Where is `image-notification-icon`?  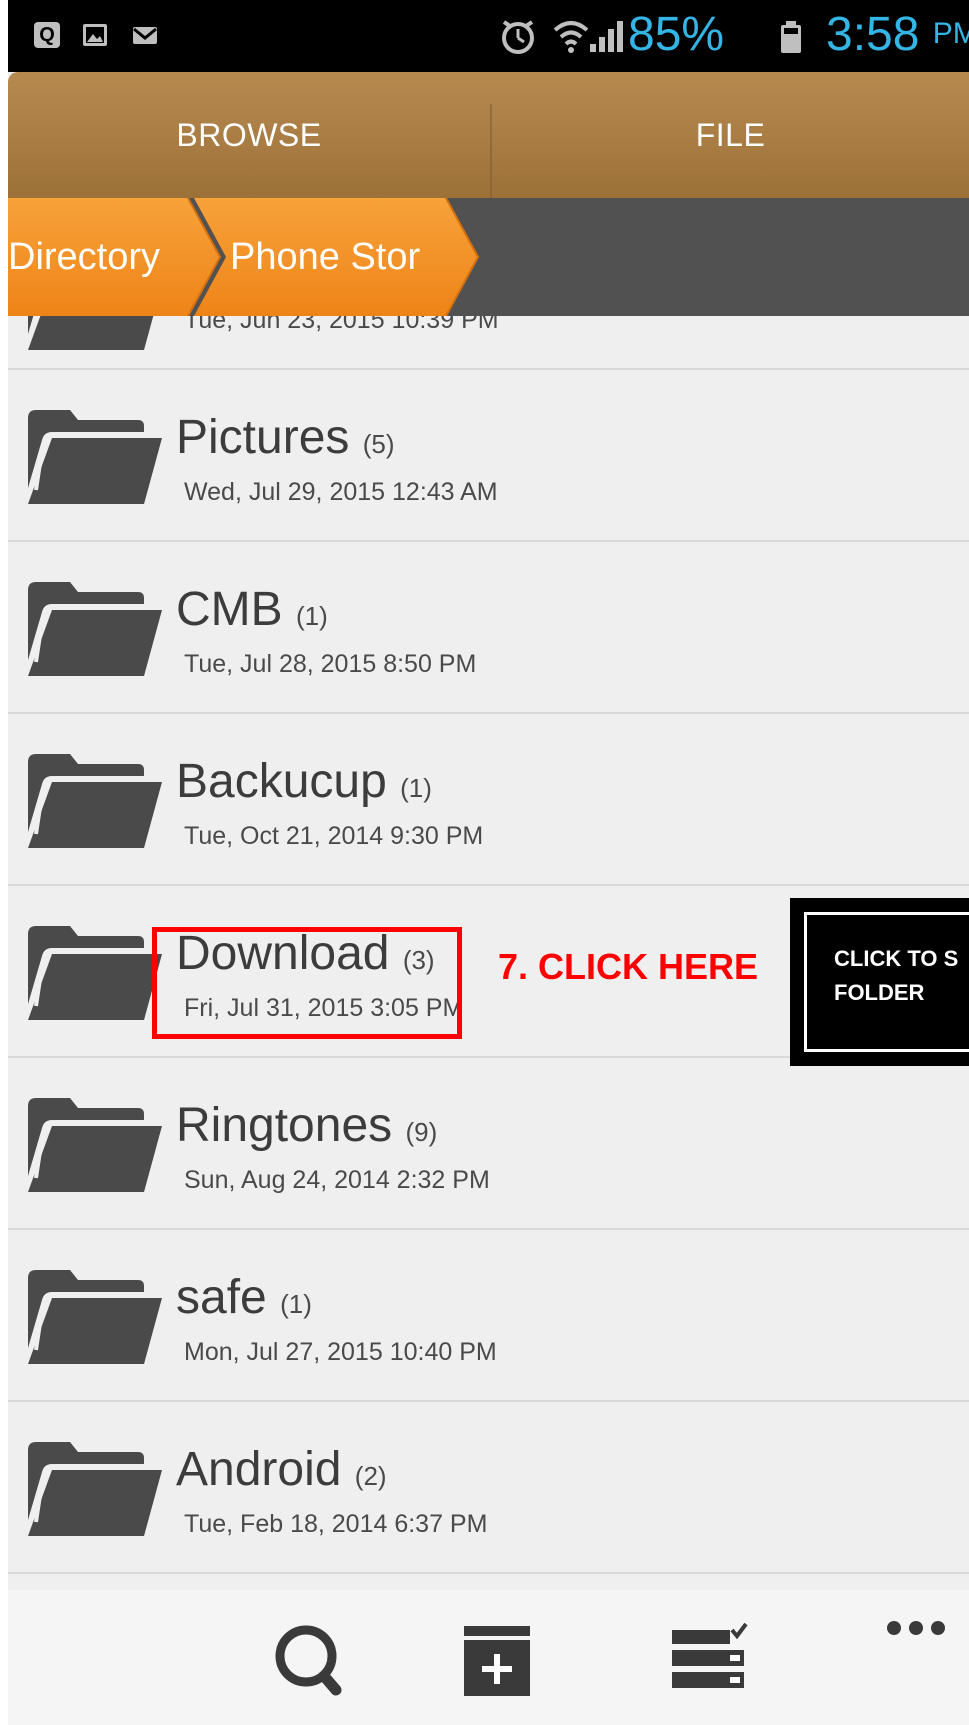
image-notification-icon is located at coordinates (95, 35).